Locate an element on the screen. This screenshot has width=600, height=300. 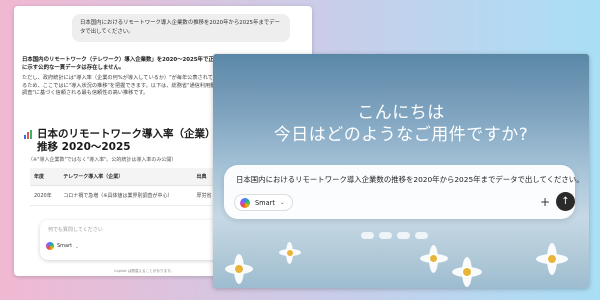
heading-text: 日本のリモートワーク導入率（企業）推移 2020～2025 is located at coordinates (126, 140).